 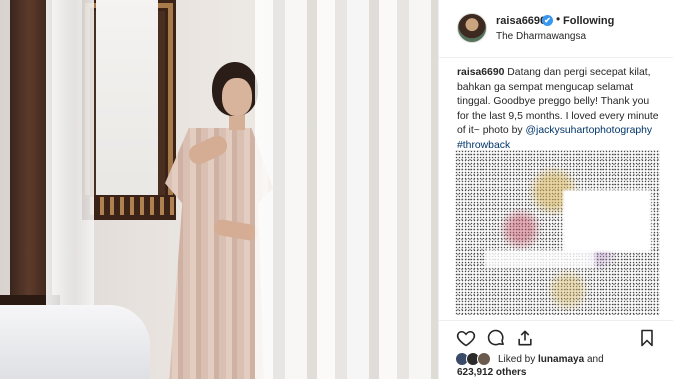 I want to click on window-ornament, so click(x=129, y=206).